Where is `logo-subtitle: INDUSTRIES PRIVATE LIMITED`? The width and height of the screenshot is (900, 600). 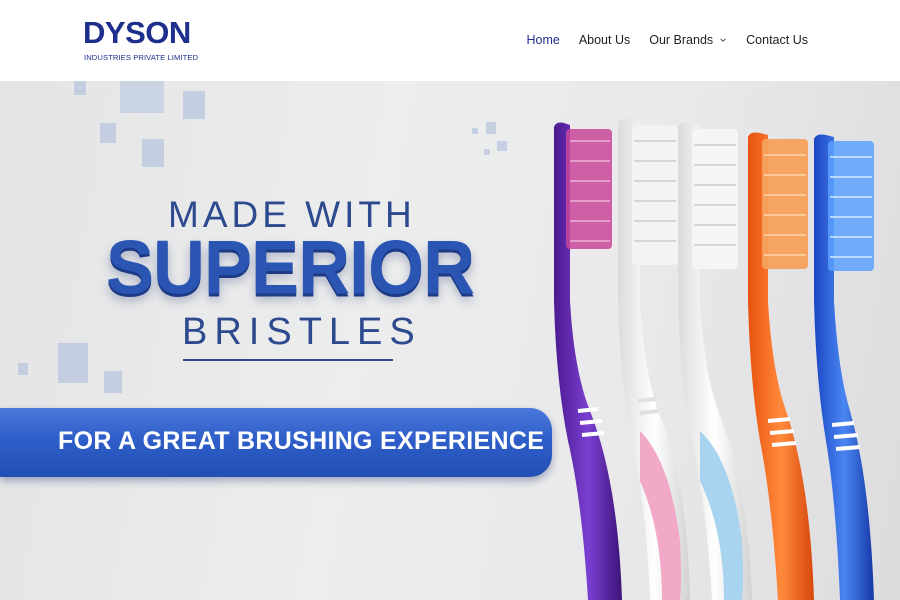
logo-subtitle: INDUSTRIES PRIVATE LIMITED is located at coordinates (141, 57).